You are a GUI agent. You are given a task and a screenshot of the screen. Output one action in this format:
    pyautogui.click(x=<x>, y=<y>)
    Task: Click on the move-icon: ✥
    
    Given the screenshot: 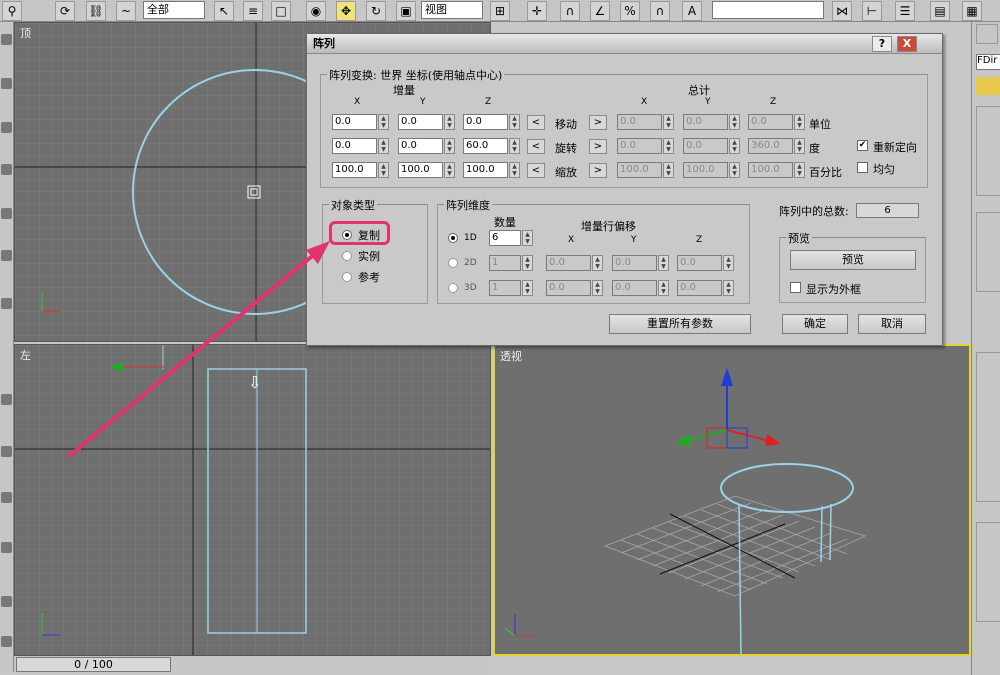 What is the action you would take?
    pyautogui.click(x=346, y=11)
    